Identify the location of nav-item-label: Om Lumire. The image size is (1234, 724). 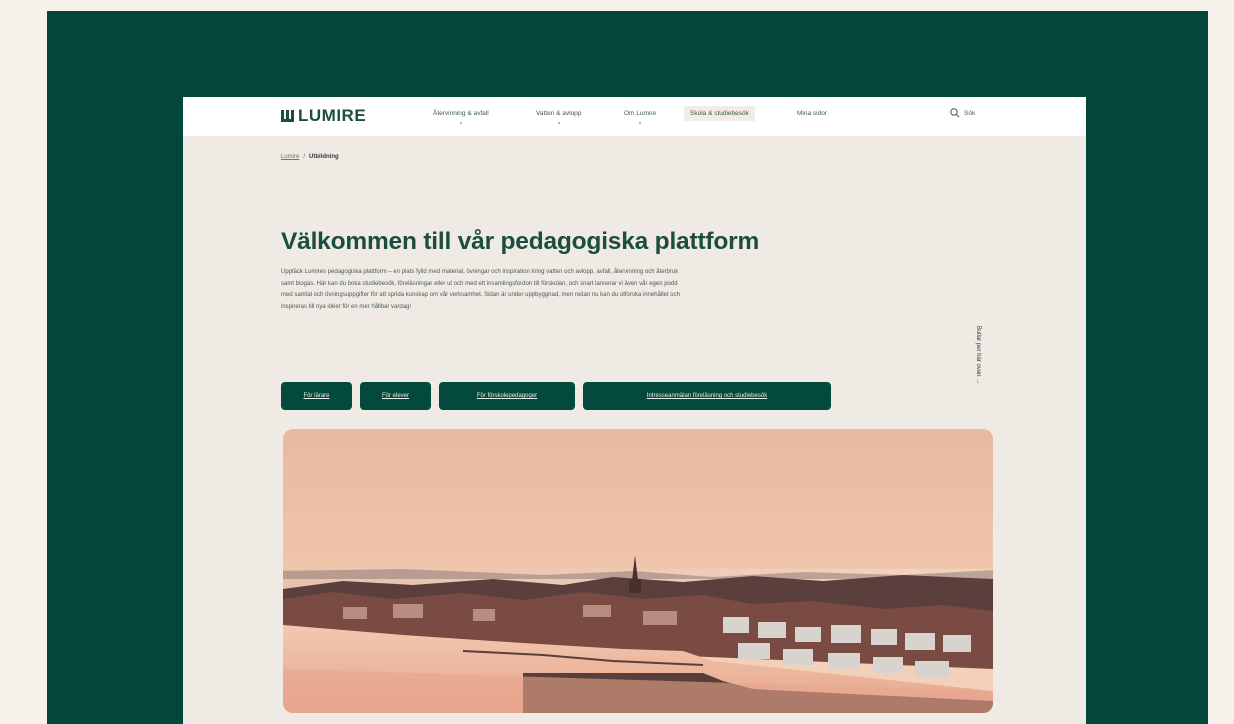
(640, 113).